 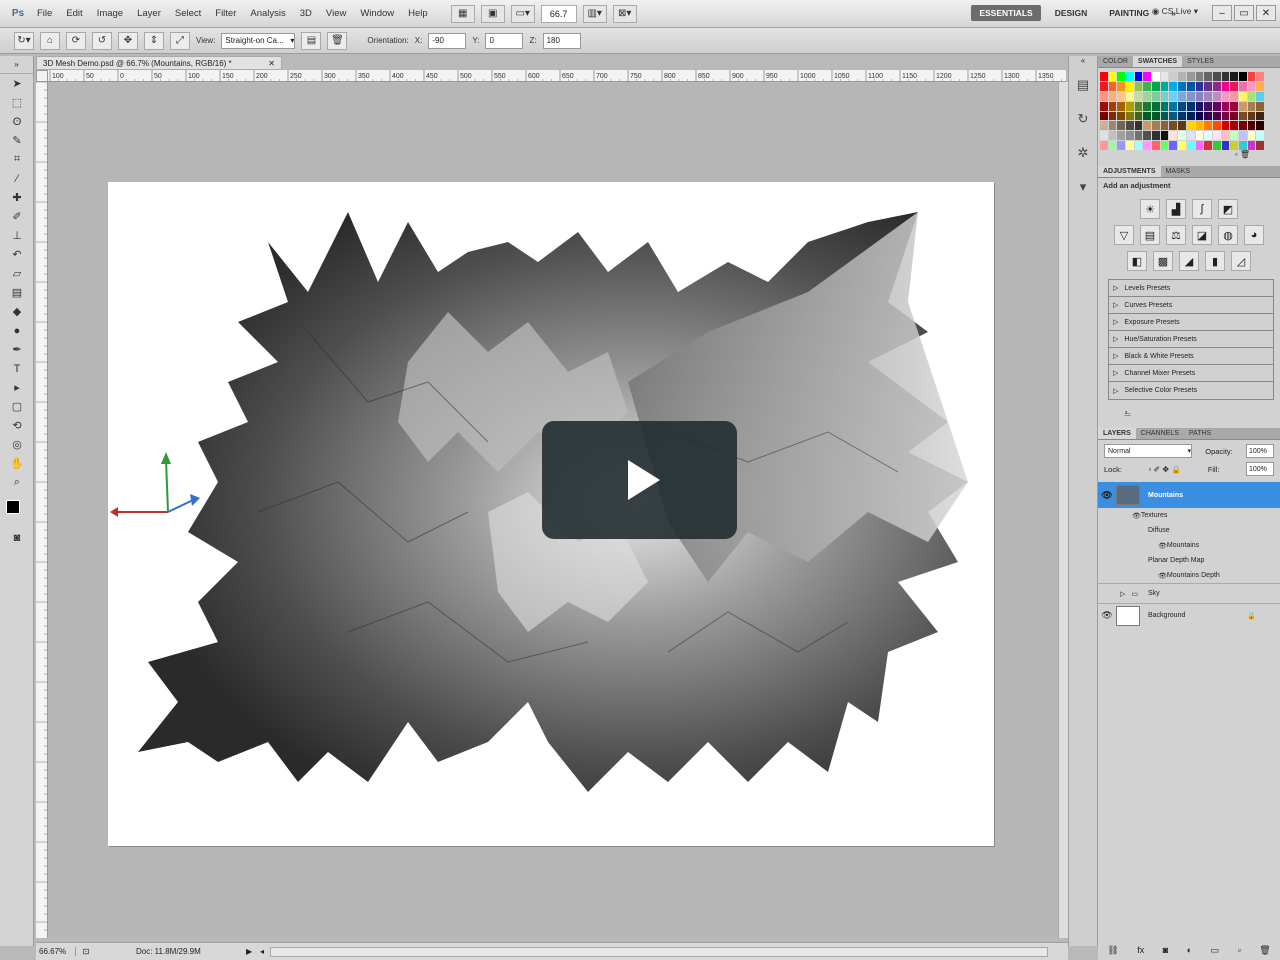 What do you see at coordinates (17, 368) in the screenshot?
I see `type-tool-icon: T` at bounding box center [17, 368].